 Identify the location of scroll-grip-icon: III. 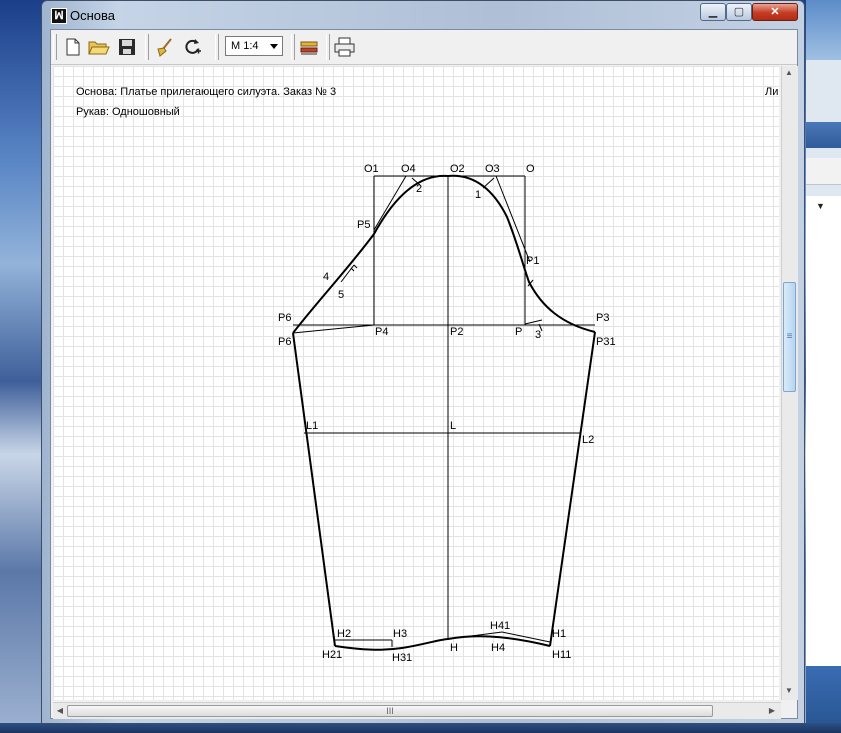
(390, 711).